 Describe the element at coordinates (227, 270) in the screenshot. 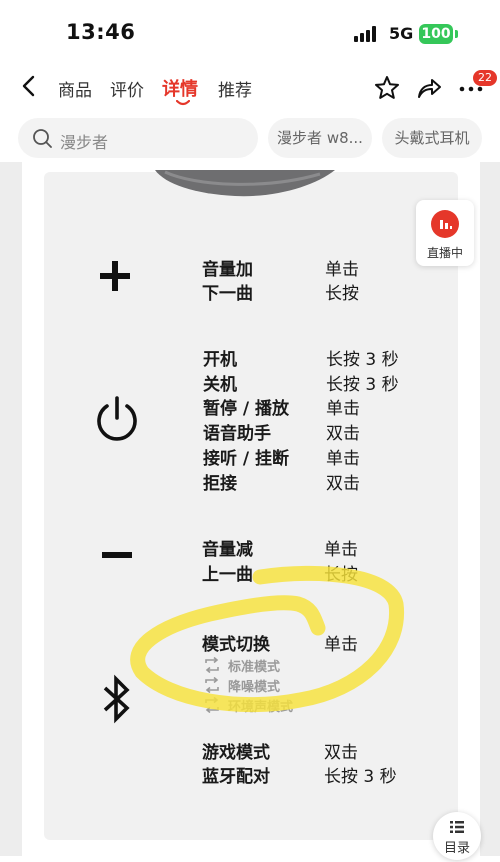

I see `action-volume-up: 音量加` at that location.